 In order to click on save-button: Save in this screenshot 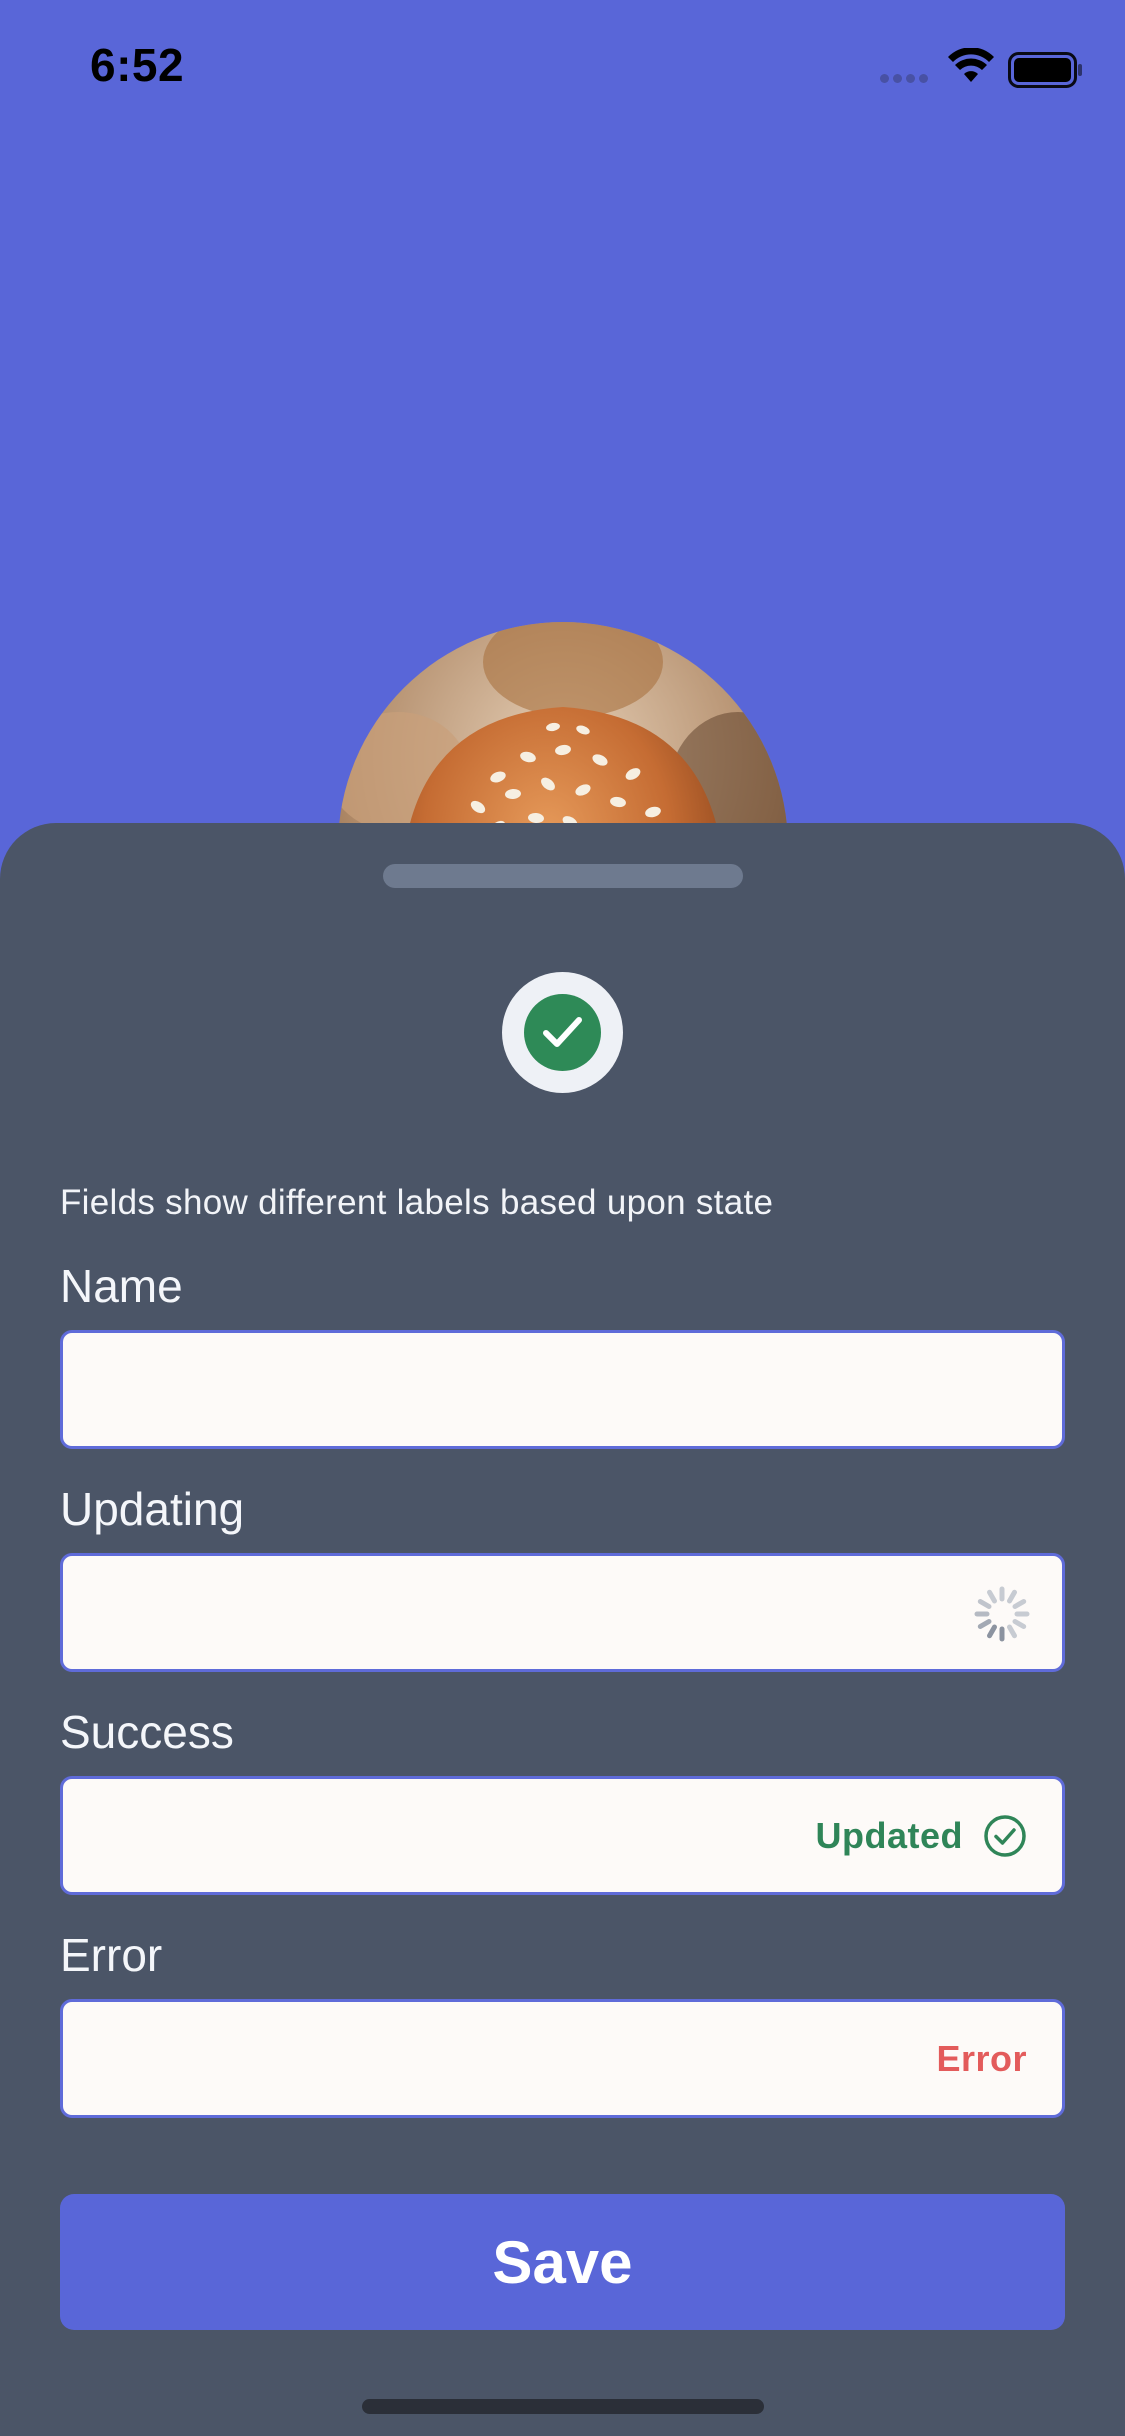, I will do `click(562, 2262)`.